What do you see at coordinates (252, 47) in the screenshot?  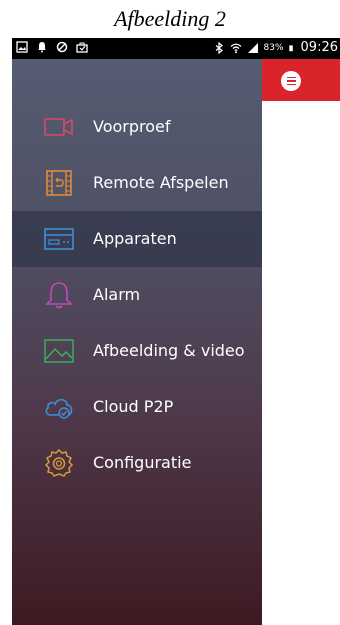 I see `signal-icon` at bounding box center [252, 47].